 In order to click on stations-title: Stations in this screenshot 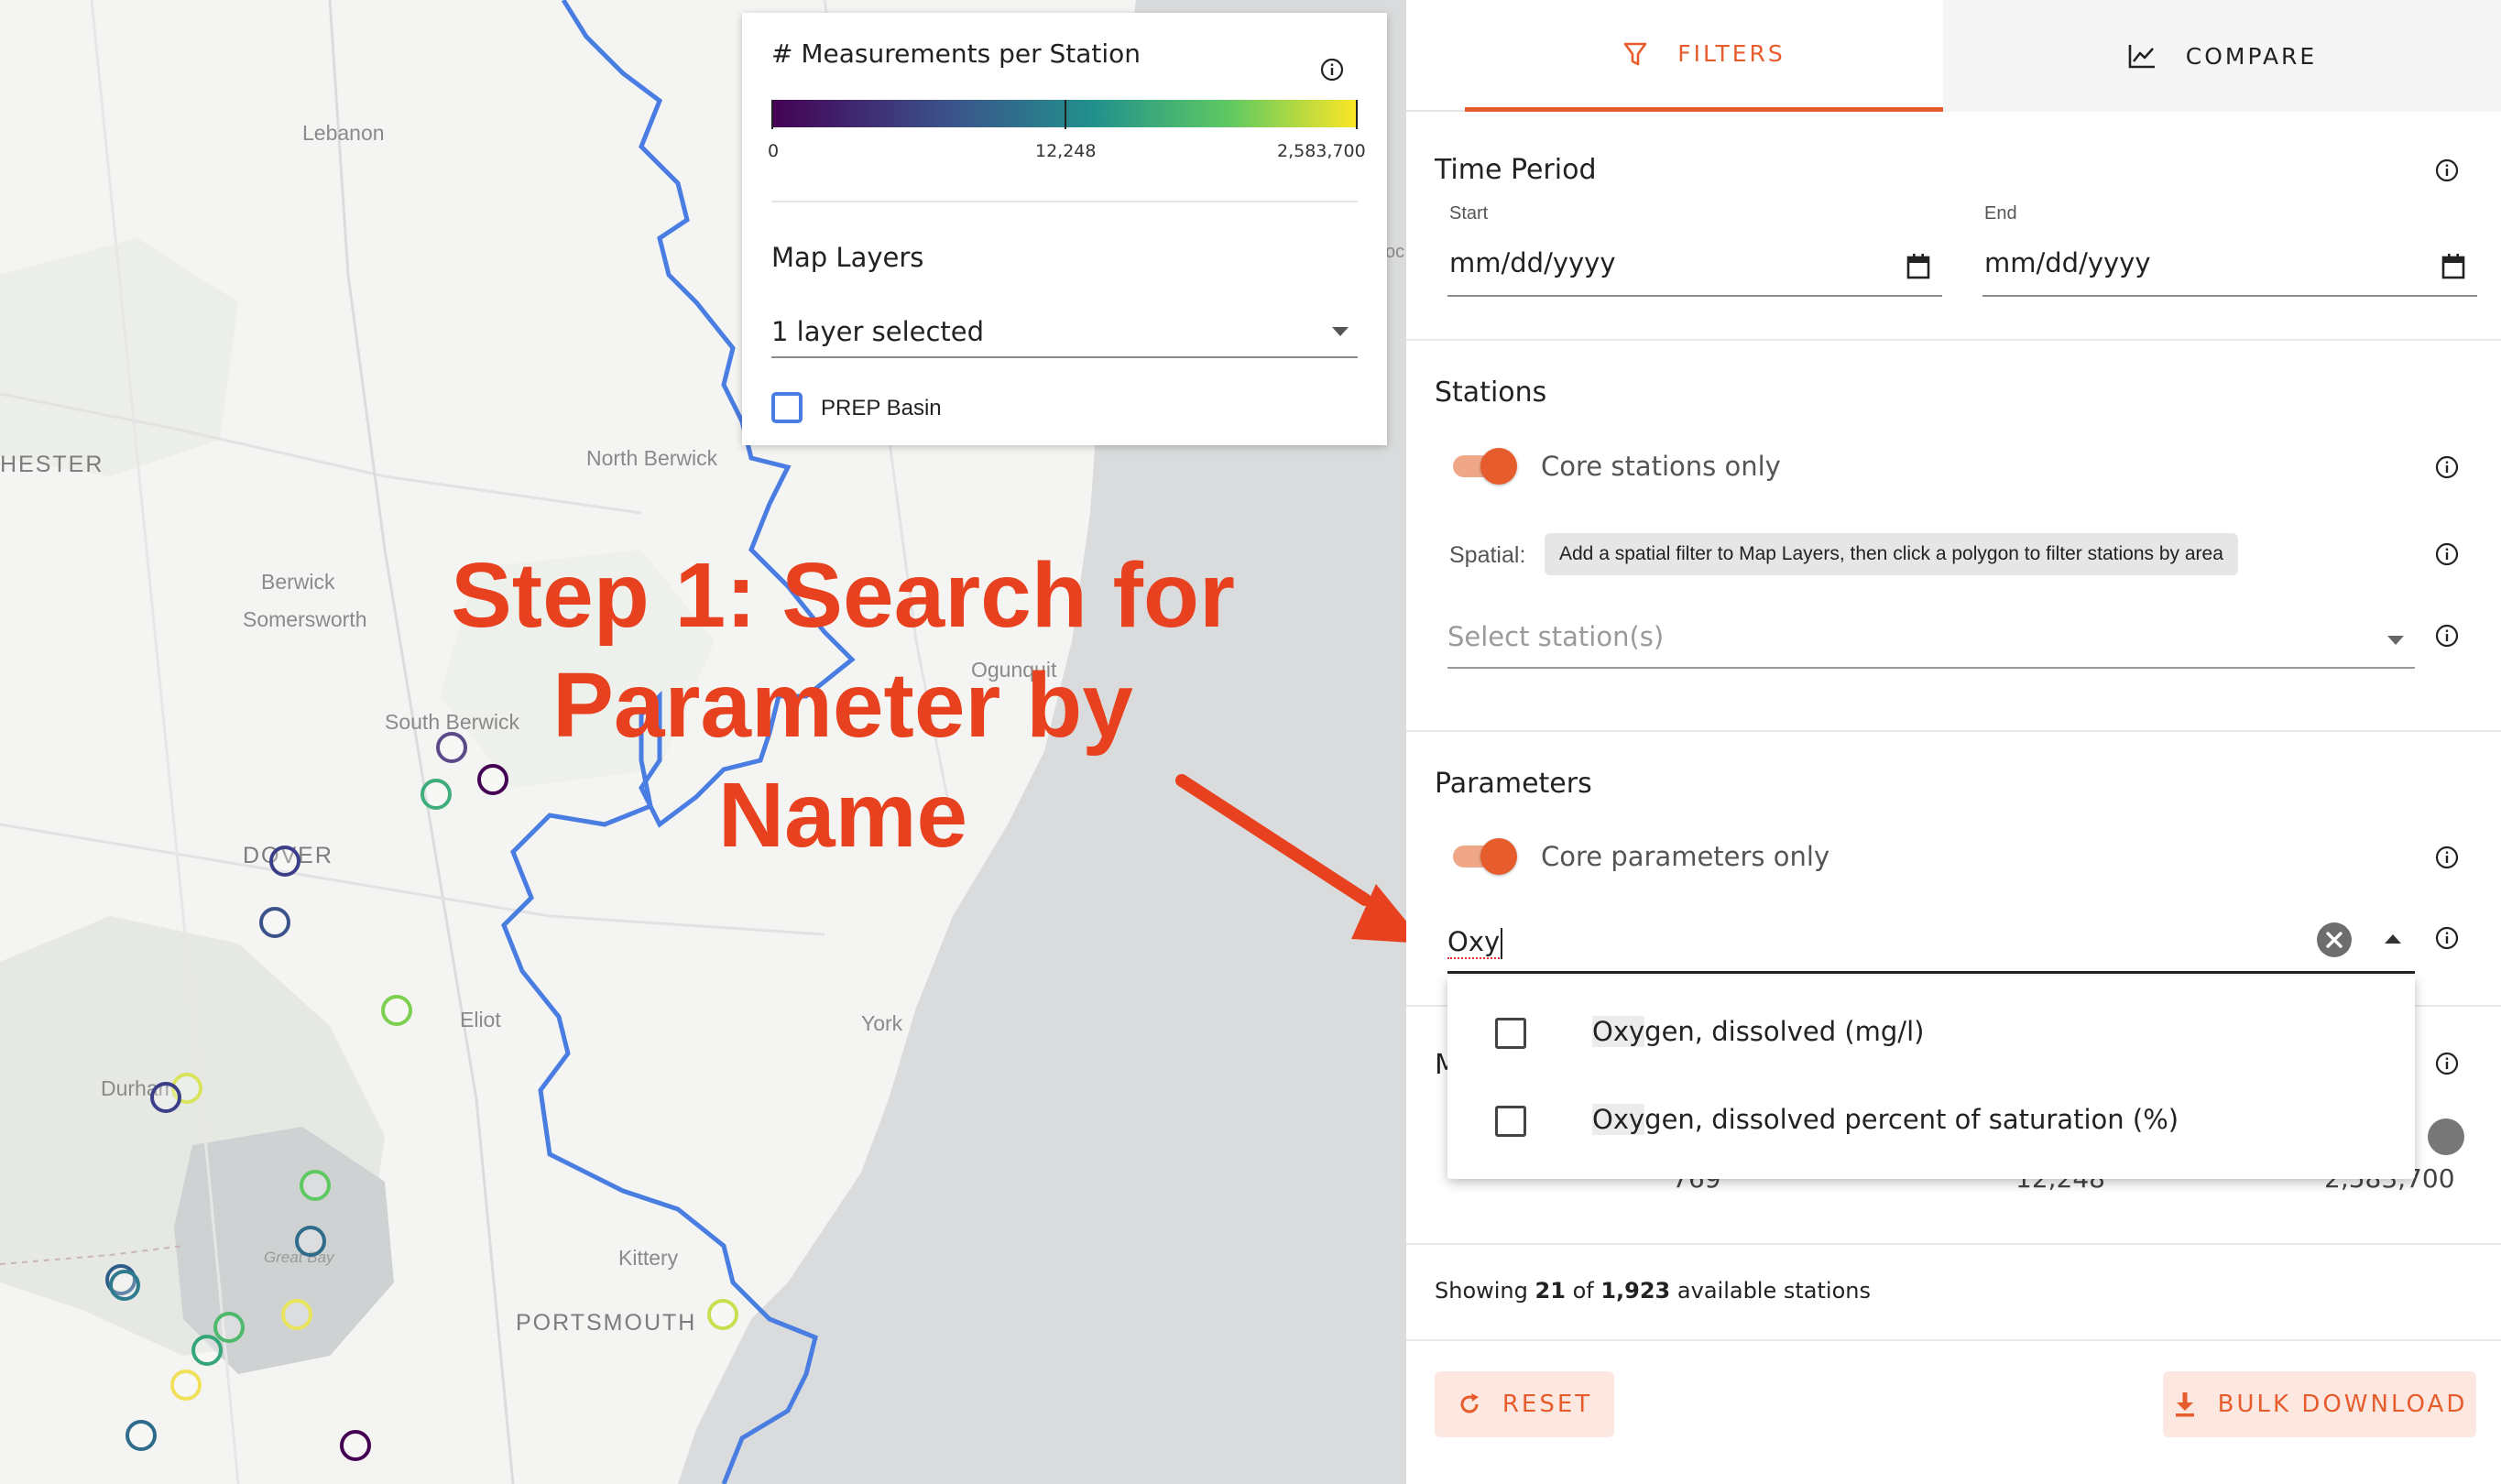, I will do `click(1491, 392)`.